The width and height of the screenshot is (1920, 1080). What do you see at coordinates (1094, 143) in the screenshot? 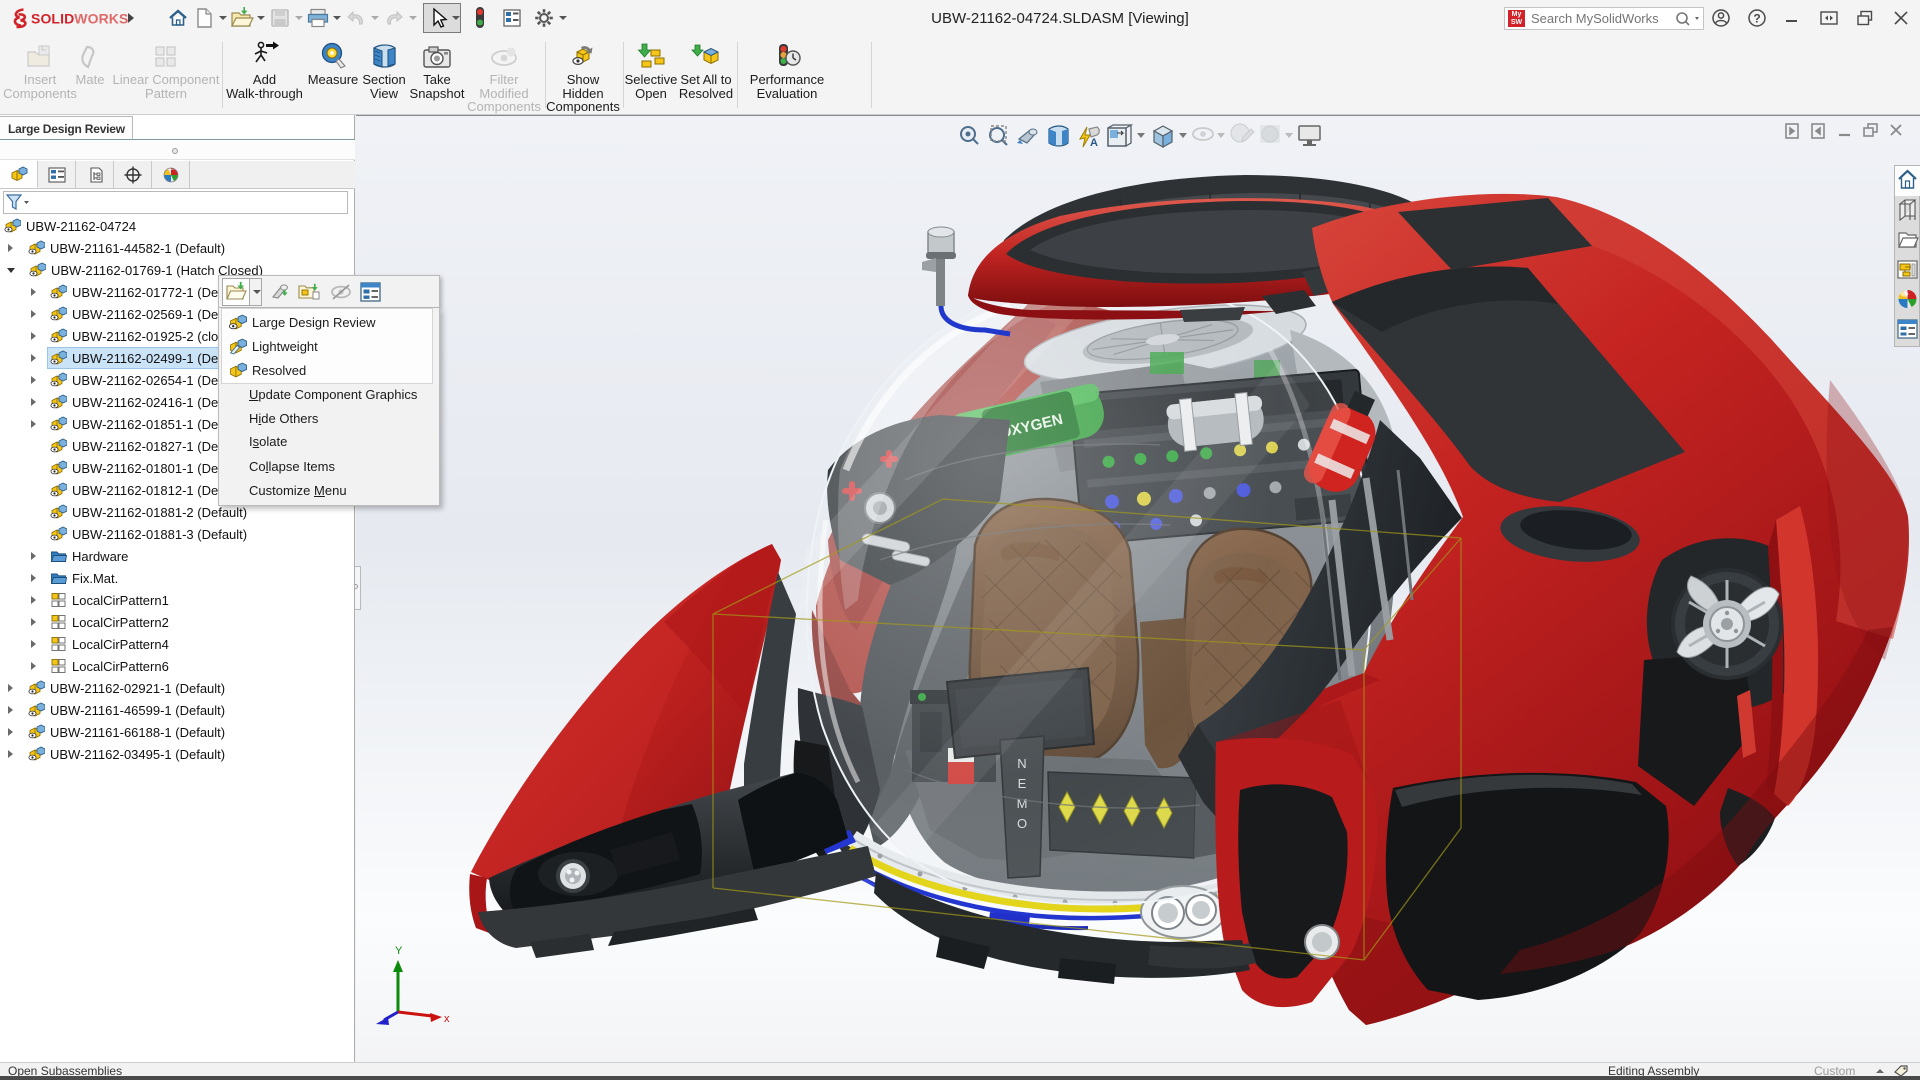
I see `svg-text: A` at bounding box center [1094, 143].